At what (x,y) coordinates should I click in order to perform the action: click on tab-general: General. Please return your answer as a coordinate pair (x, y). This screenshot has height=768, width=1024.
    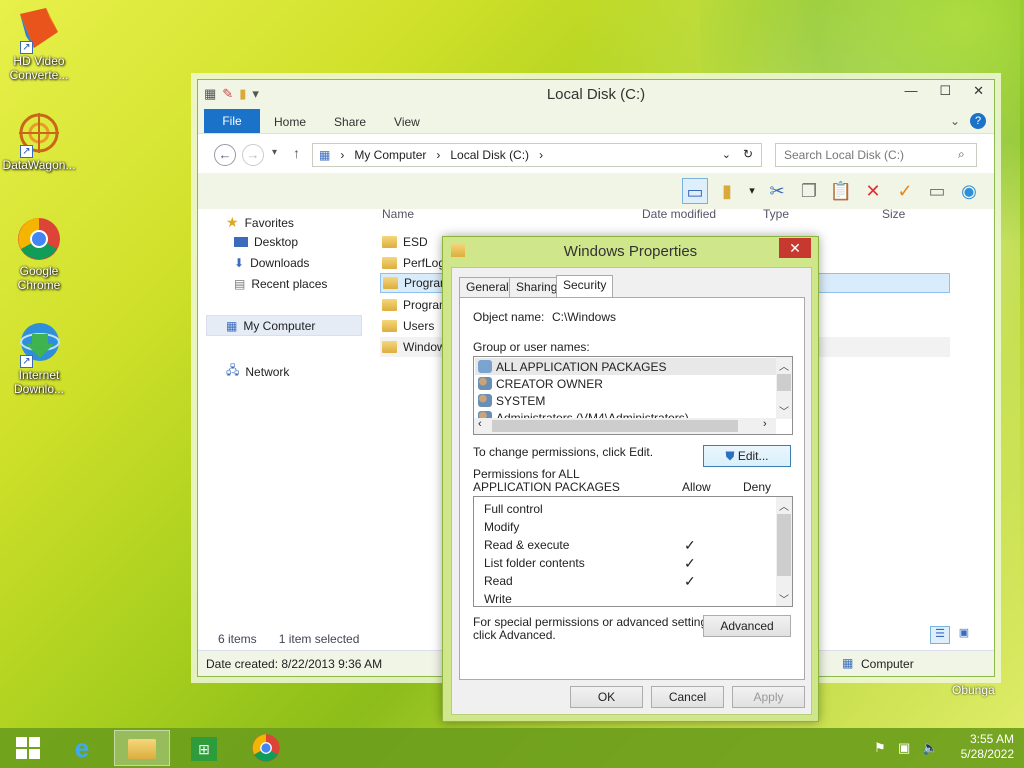
    Looking at the image, I should click on (487, 287).